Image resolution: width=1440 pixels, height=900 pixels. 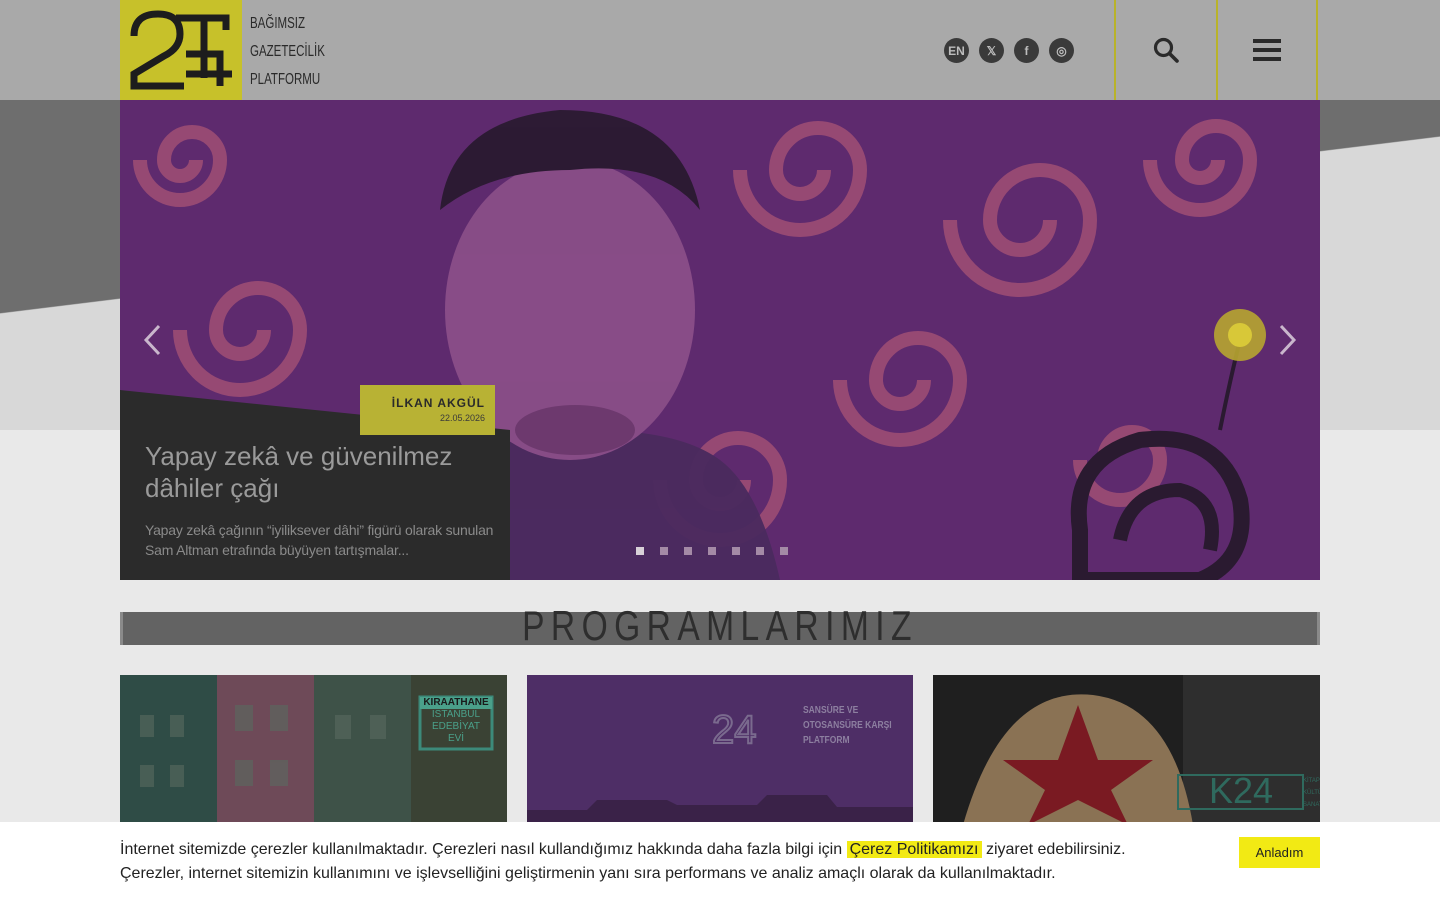 I want to click on susma-card: 24 SANSÜRE VE OTOSANSÜRE KARŞI PLATFORM, so click(x=720, y=750).